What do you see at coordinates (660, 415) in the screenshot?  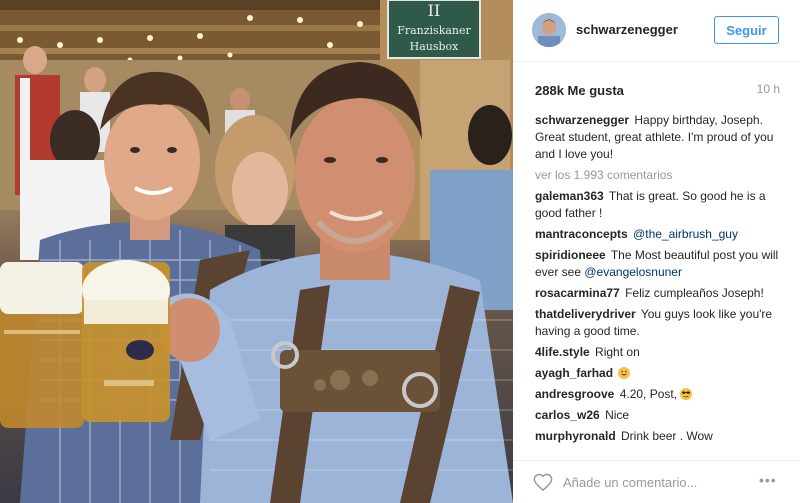 I see `comment-item: carlos_w26 Nice` at bounding box center [660, 415].